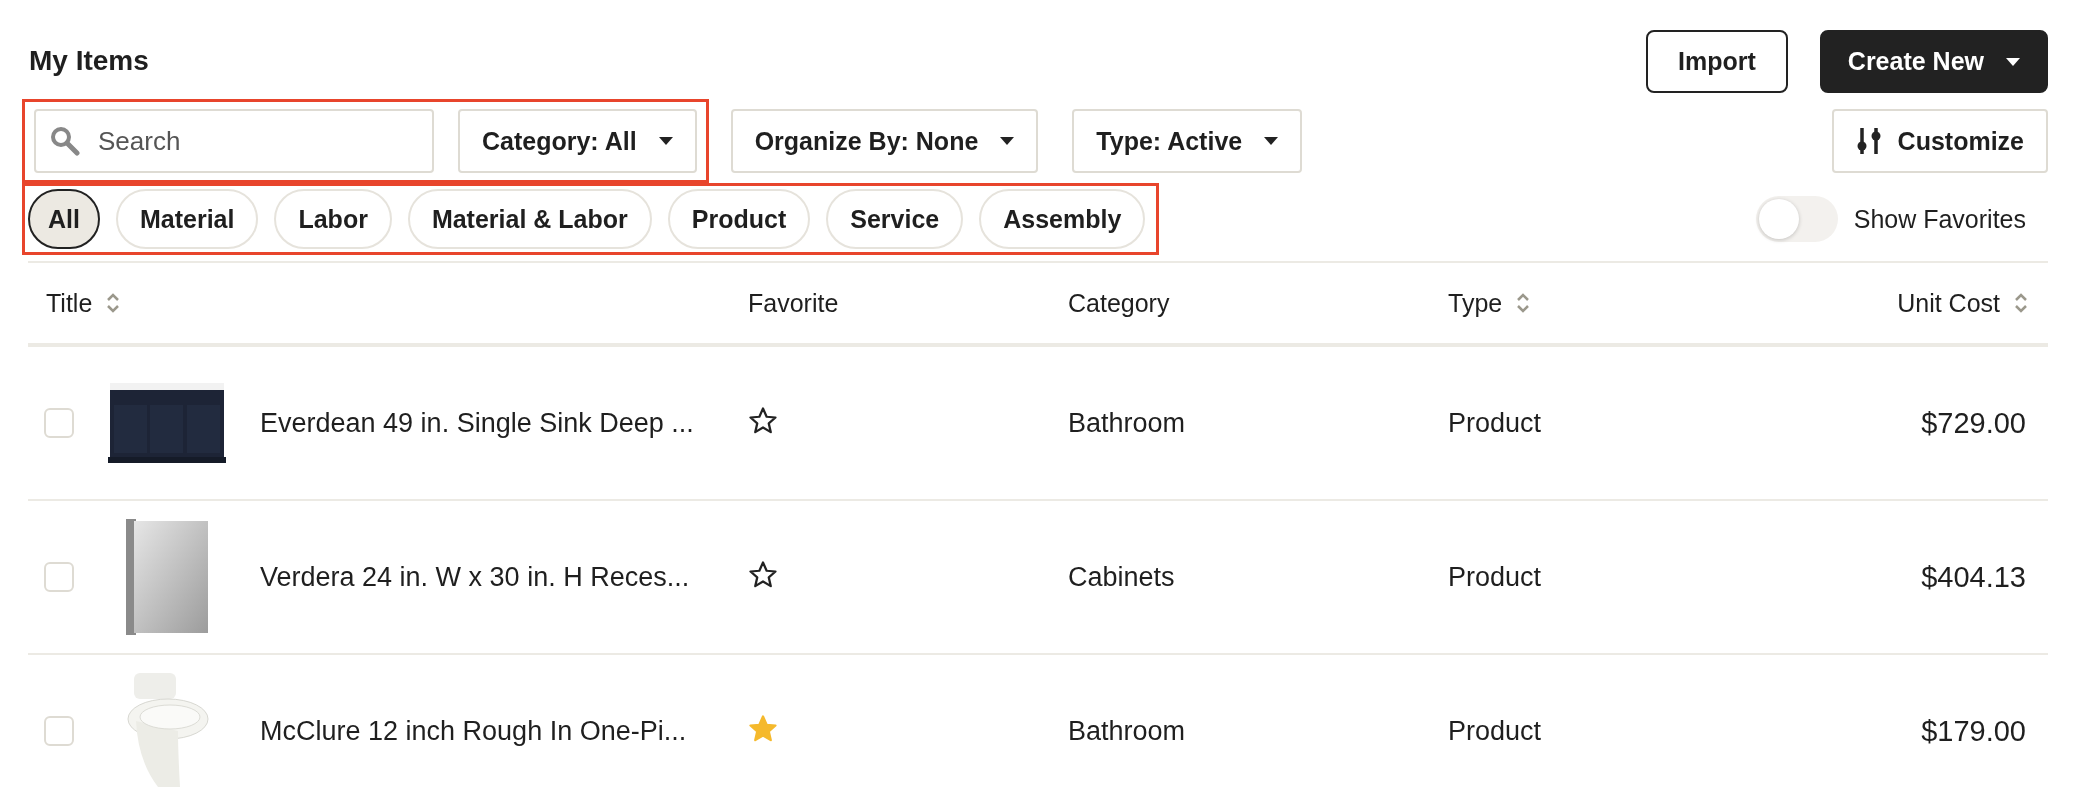 Image resolution: width=2080 pixels, height=800 pixels. What do you see at coordinates (69, 303) in the screenshot?
I see `column-header: Title` at bounding box center [69, 303].